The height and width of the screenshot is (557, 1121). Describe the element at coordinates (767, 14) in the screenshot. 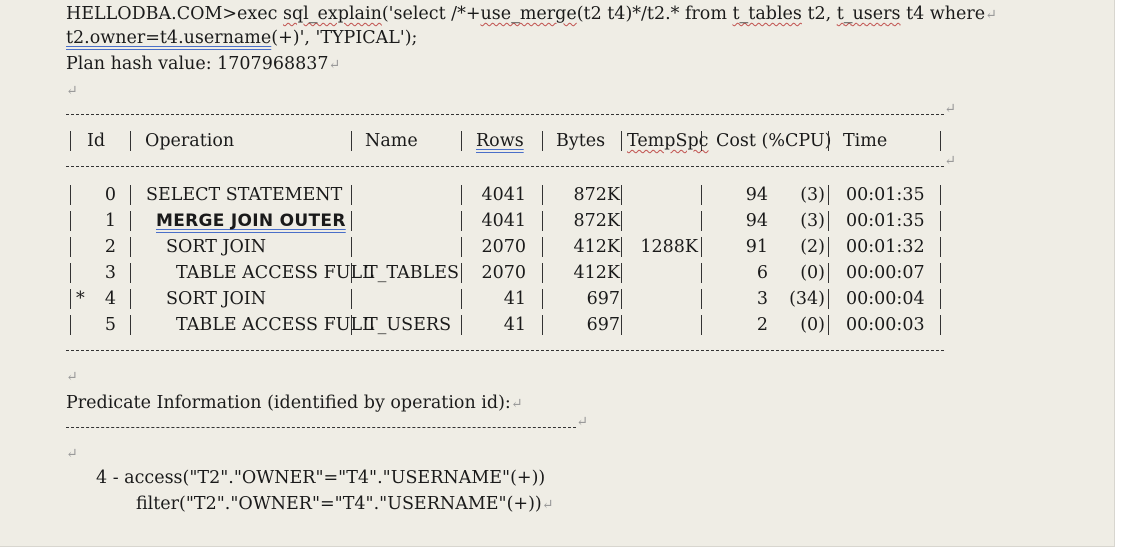

I see `table-name-t-tables: t_tables` at that location.